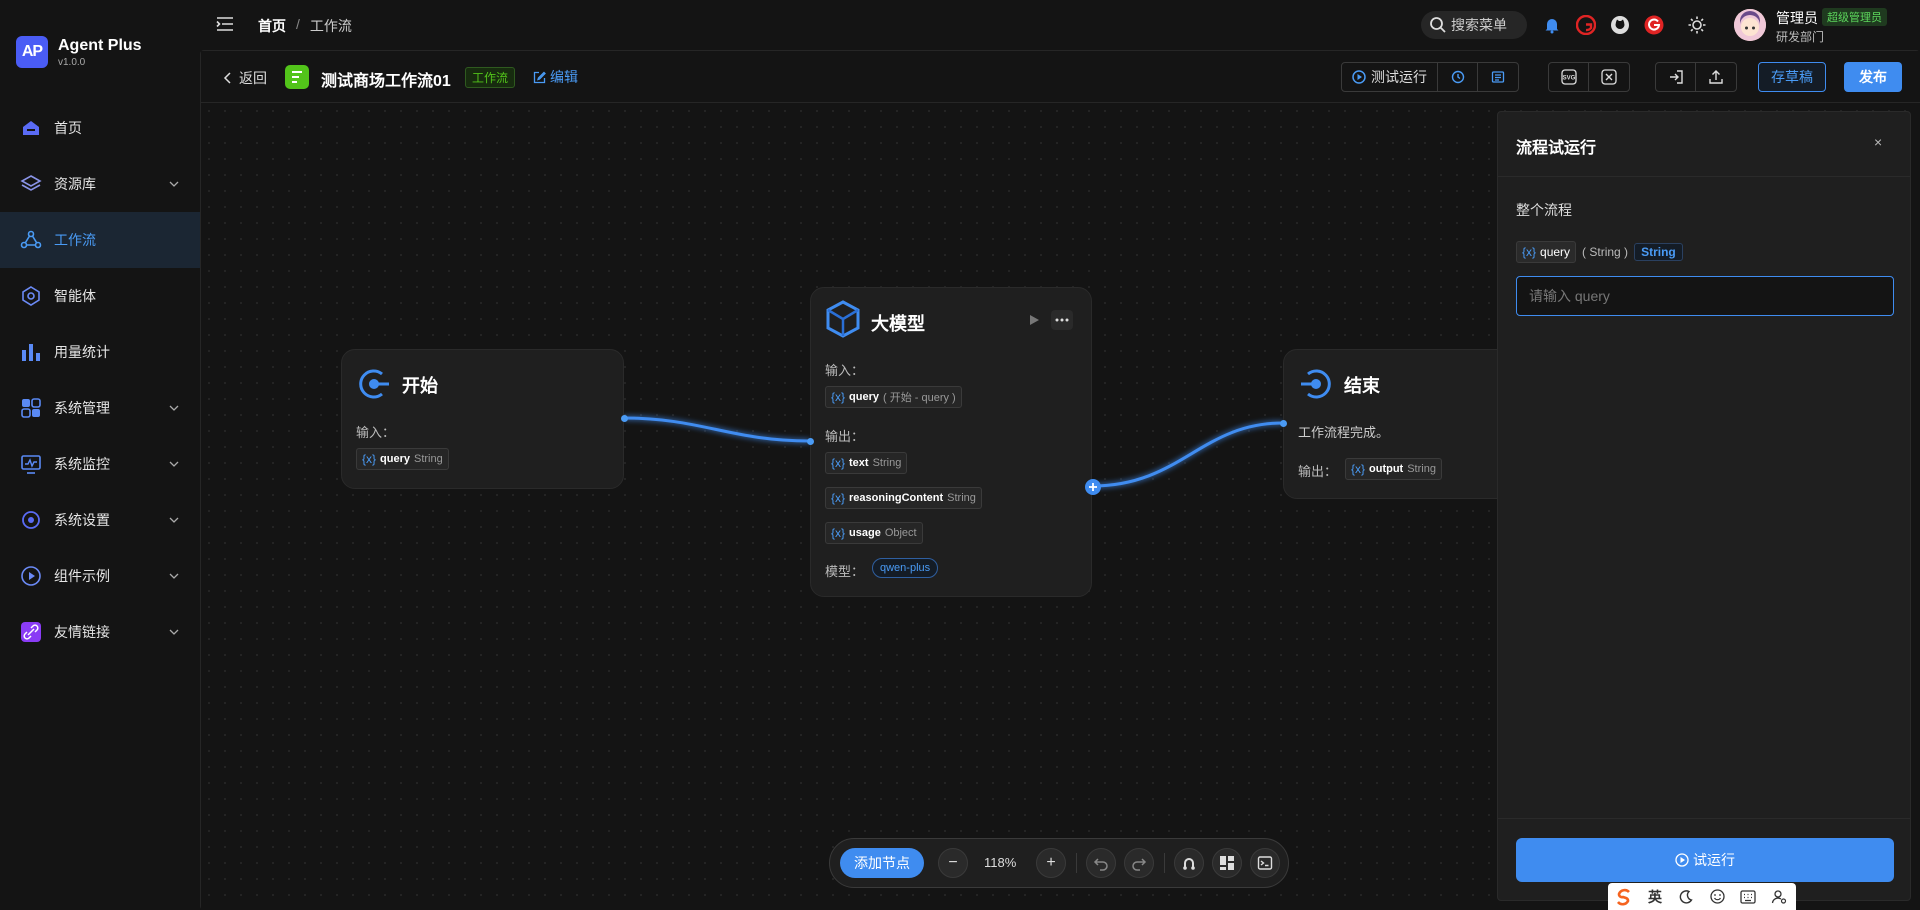 The height and width of the screenshot is (910, 1920). What do you see at coordinates (1401, 424) in the screenshot?
I see `end-node: 结束 工作流程完成。 输出： {x} output String` at bounding box center [1401, 424].